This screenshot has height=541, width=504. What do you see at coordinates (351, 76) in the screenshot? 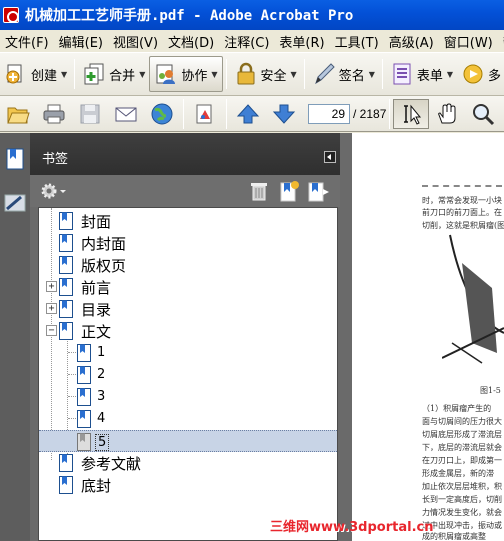
I see `sign-label: 签名` at bounding box center [351, 76].